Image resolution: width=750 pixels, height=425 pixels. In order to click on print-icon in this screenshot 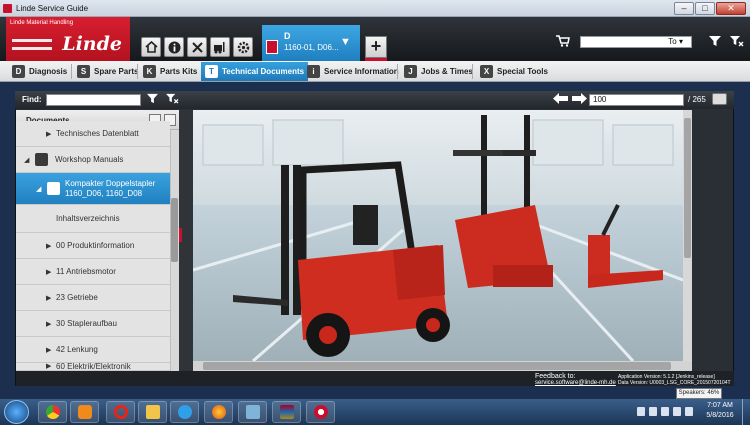, I will do `click(719, 99)`.